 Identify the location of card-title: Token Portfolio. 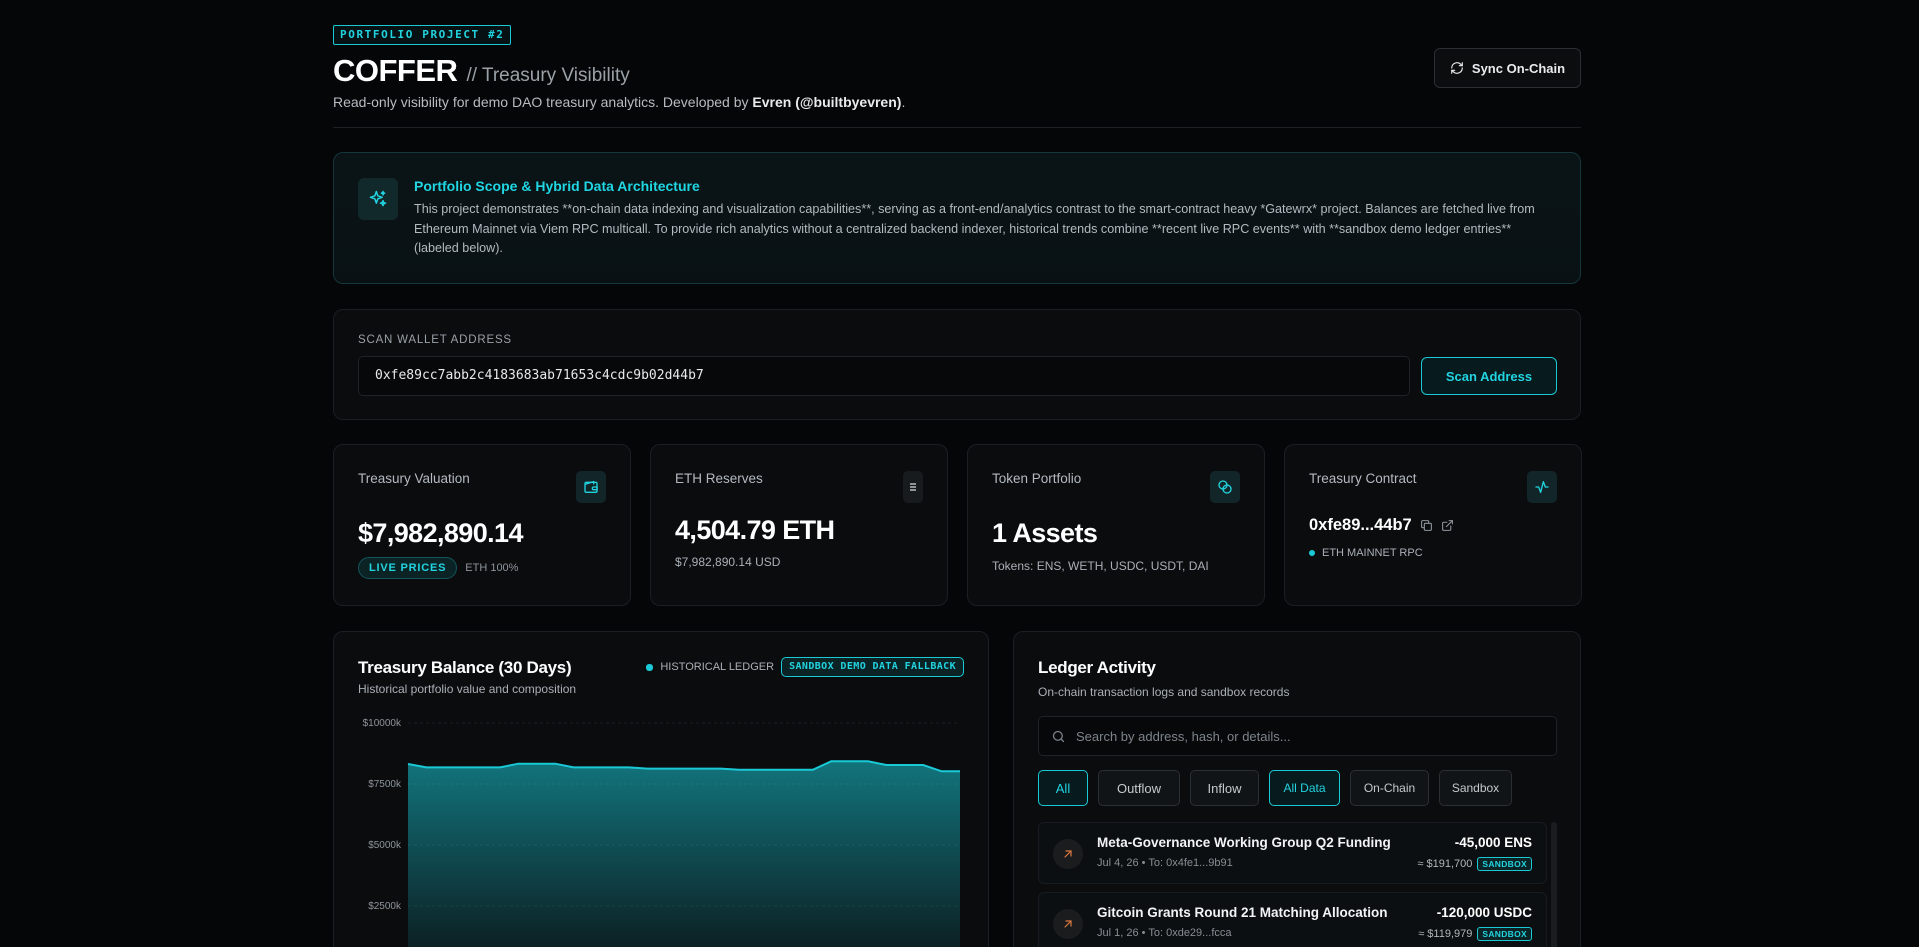
(1037, 478).